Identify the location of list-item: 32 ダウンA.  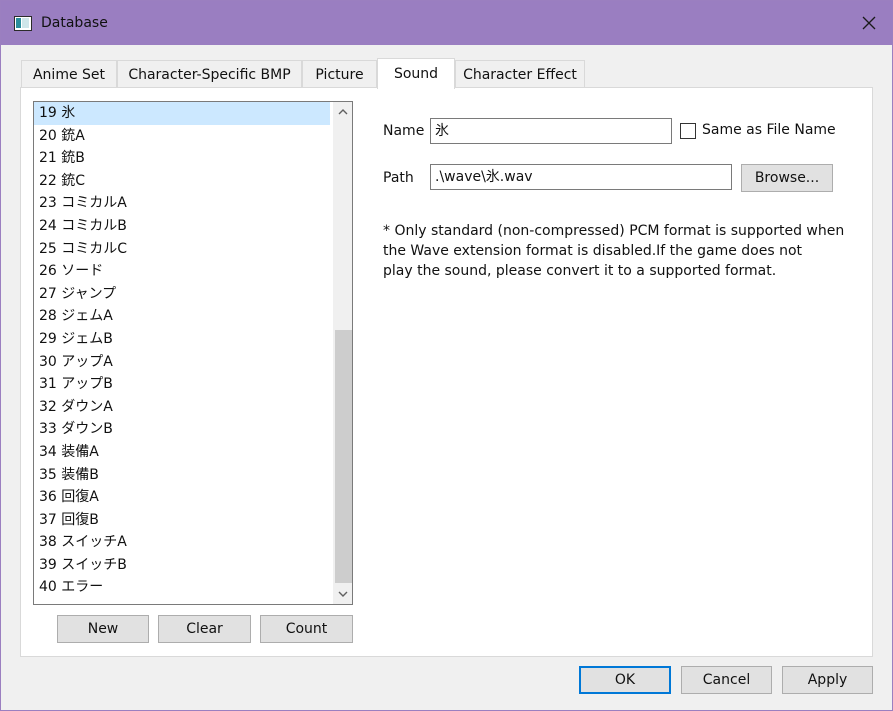
(182, 407).